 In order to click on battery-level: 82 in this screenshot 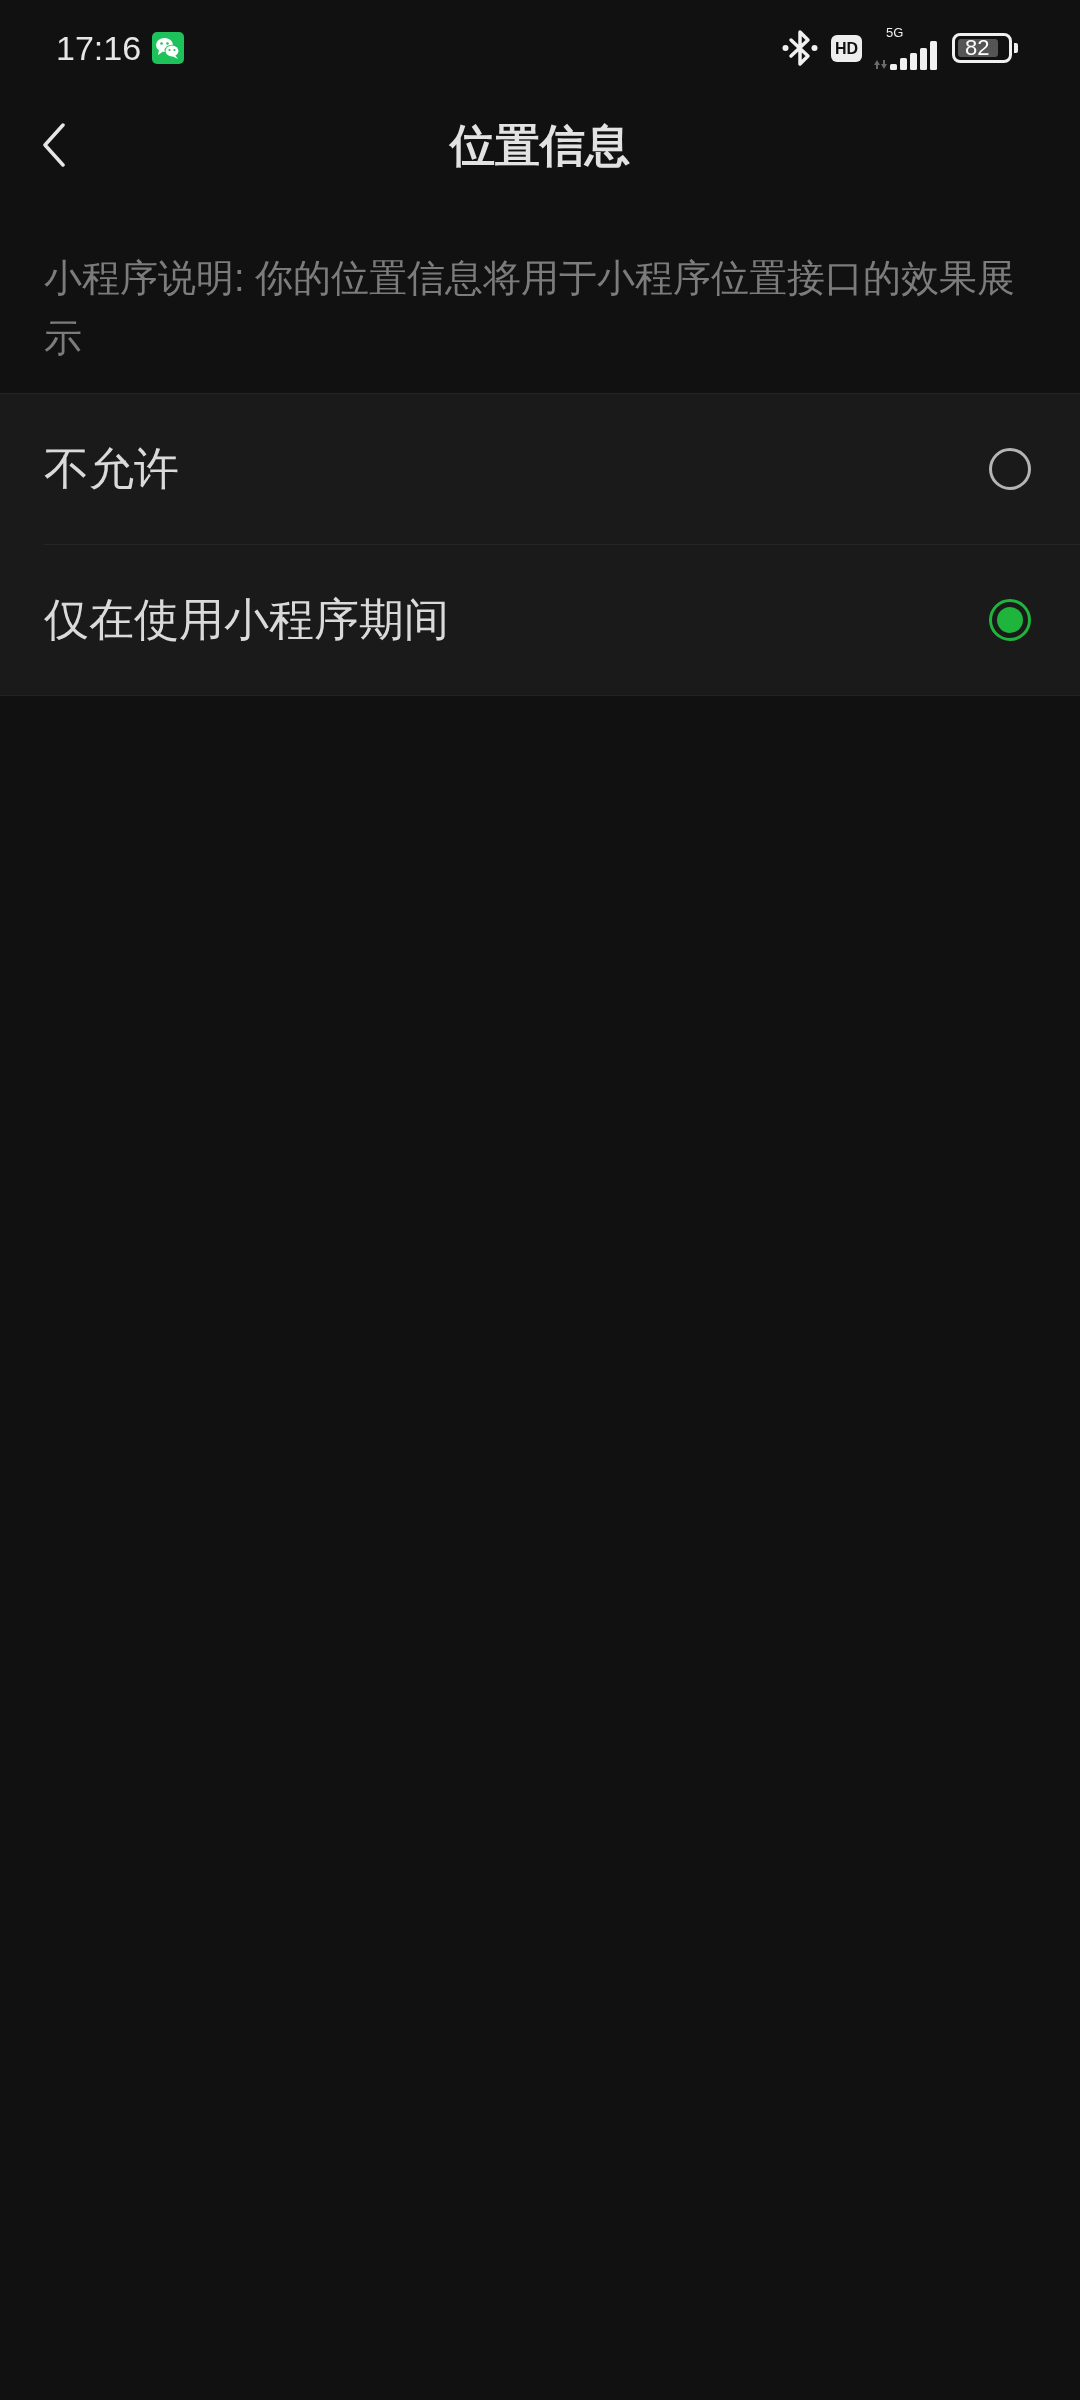, I will do `click(977, 48)`.